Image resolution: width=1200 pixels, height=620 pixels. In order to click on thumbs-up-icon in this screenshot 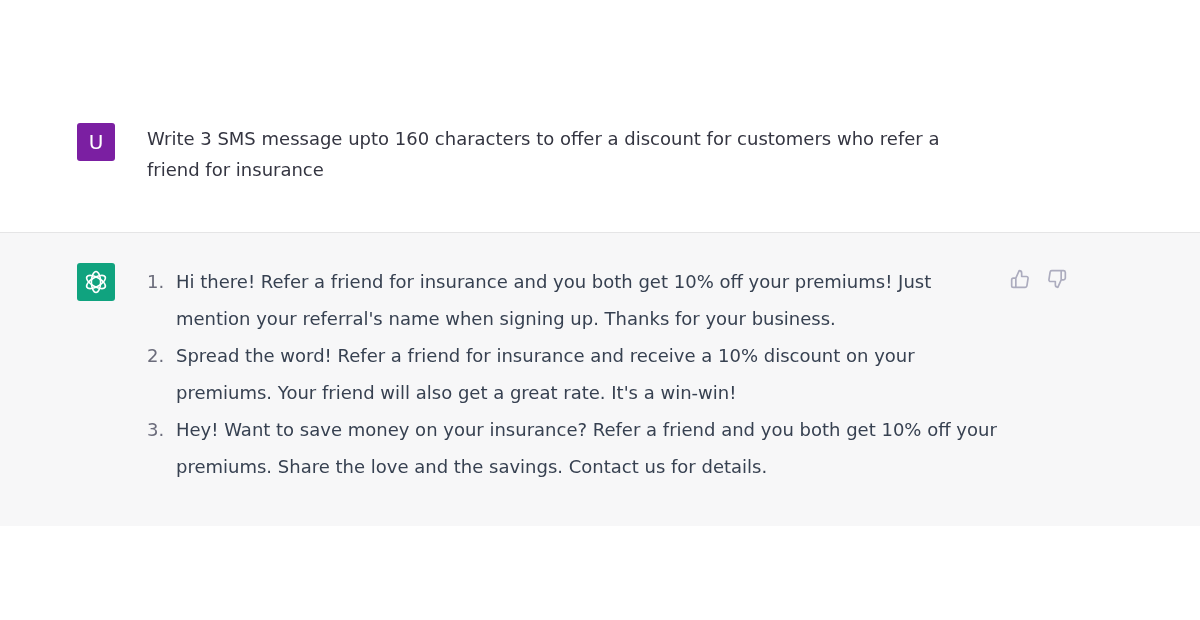, I will do `click(1020, 279)`.